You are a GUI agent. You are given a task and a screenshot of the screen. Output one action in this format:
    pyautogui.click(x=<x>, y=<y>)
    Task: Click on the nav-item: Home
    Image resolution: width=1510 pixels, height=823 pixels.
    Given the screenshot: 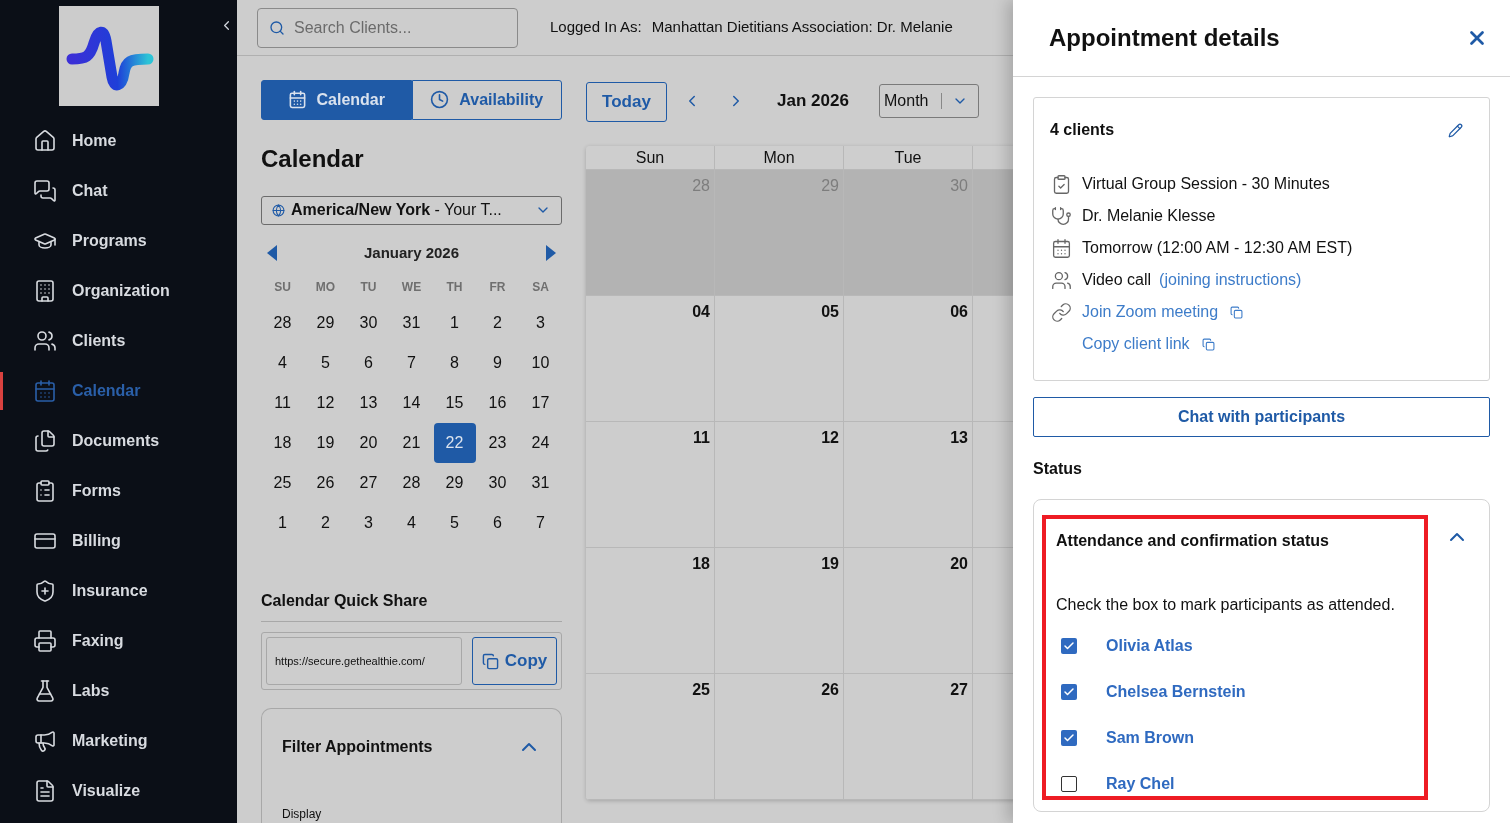 What is the action you would take?
    pyautogui.click(x=62, y=141)
    